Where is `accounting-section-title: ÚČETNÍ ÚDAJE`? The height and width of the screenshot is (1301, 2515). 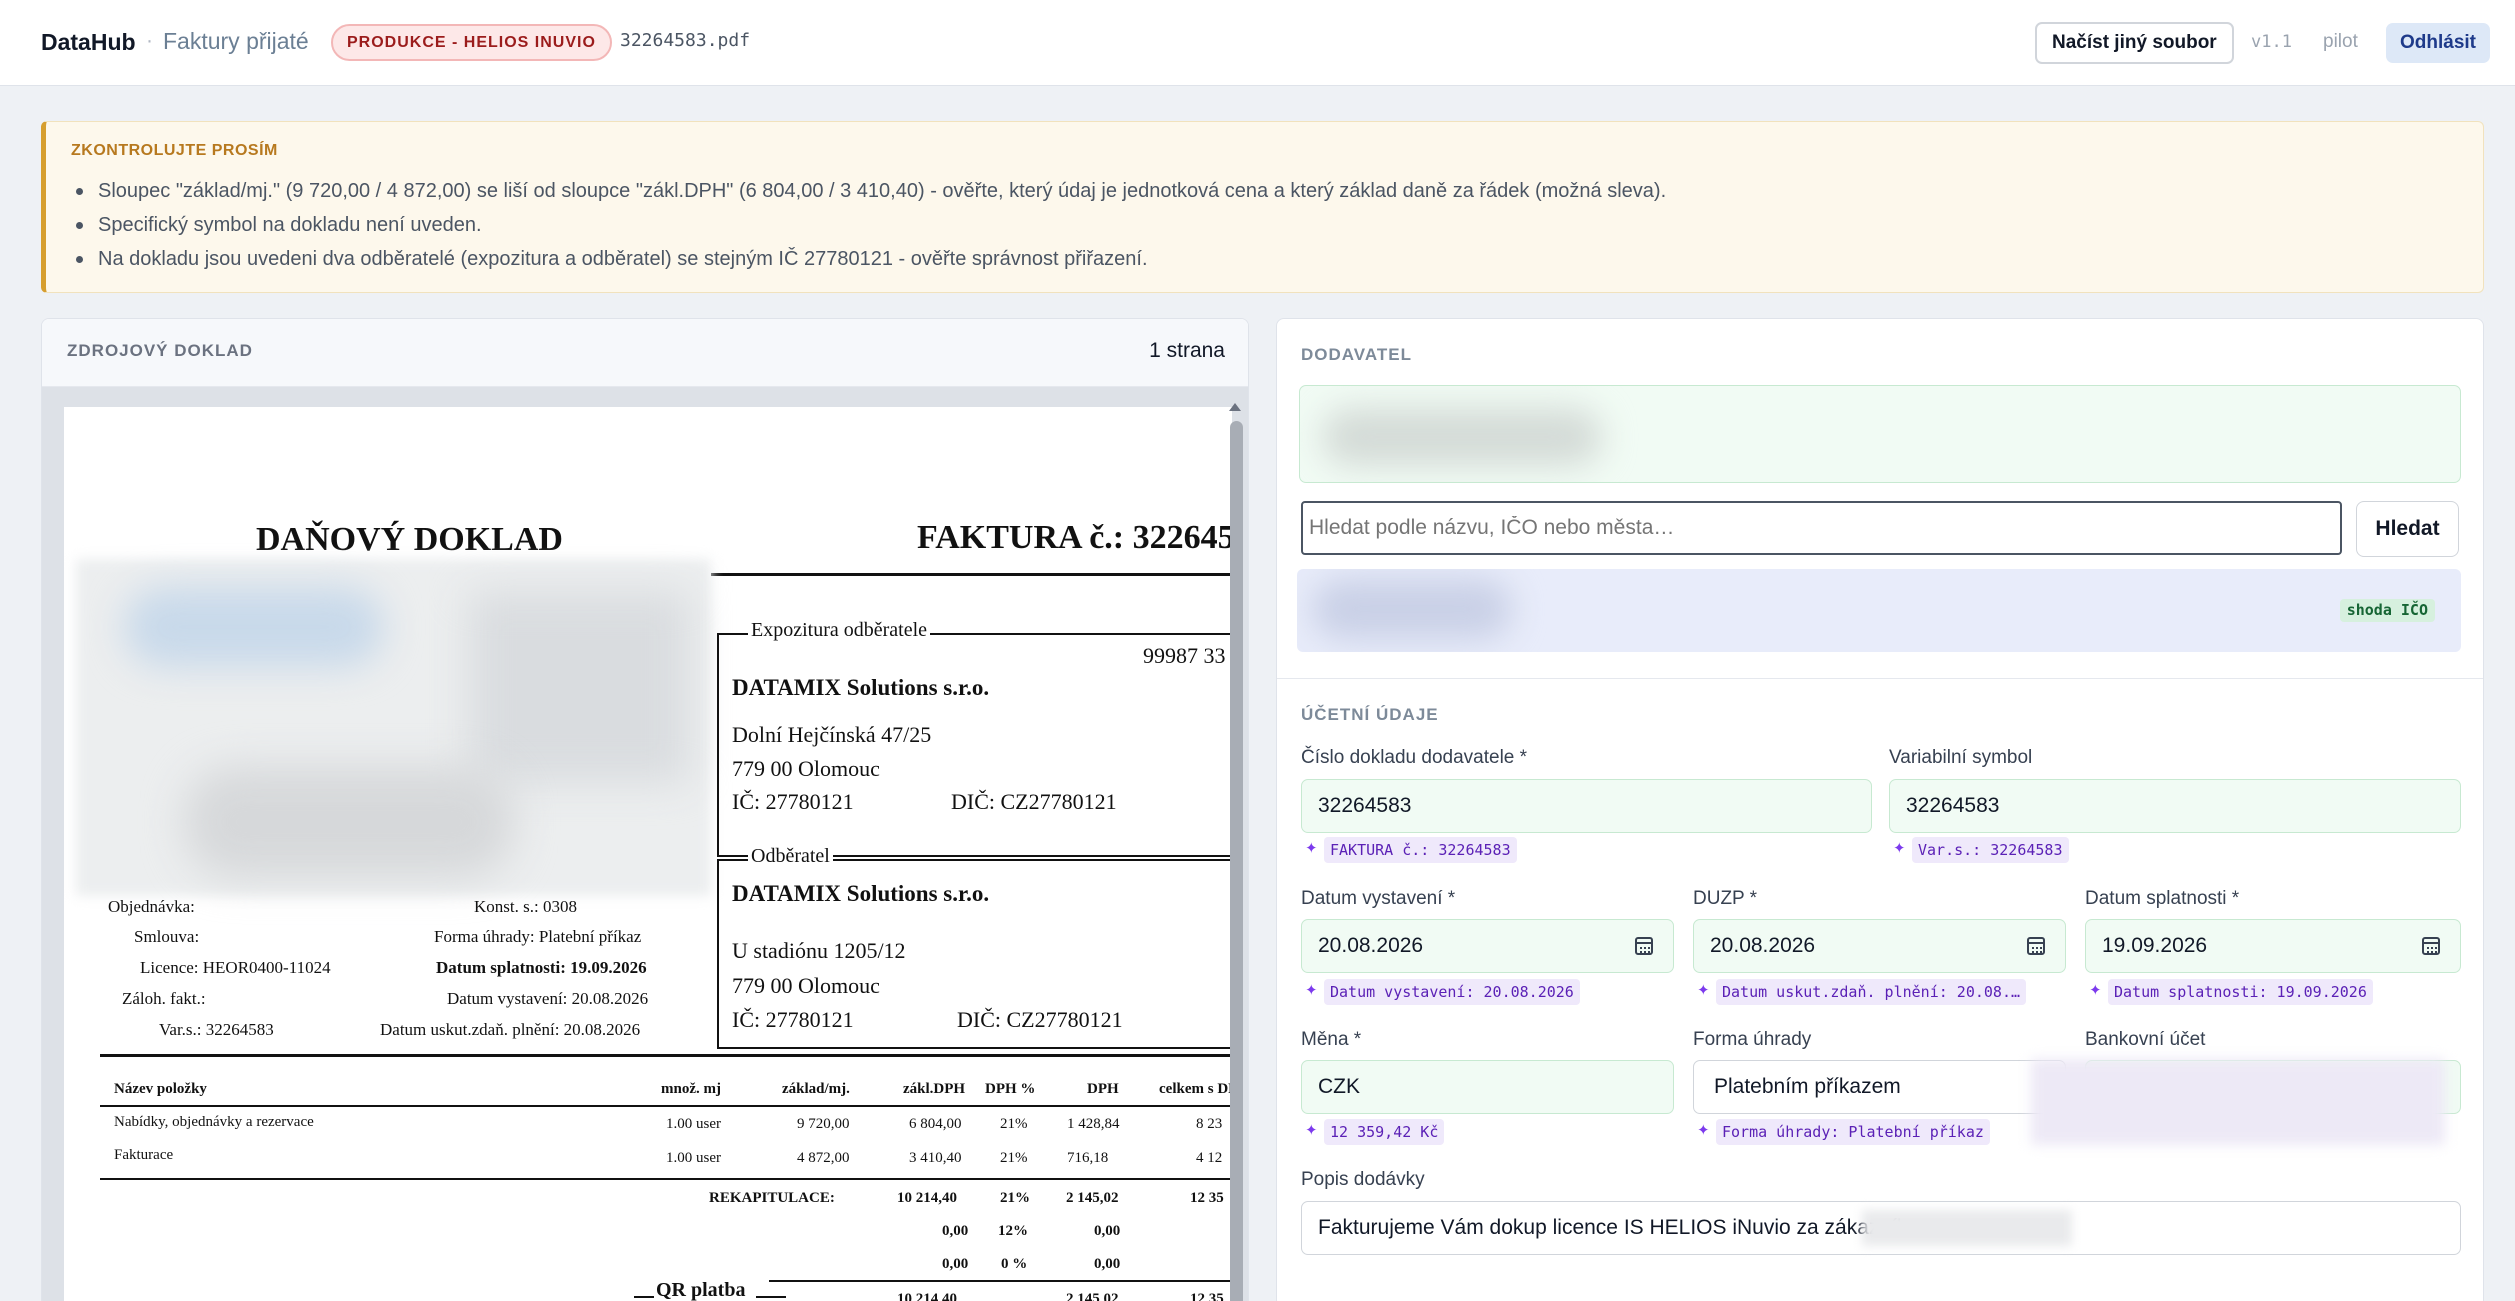
accounting-section-title: ÚČETNÍ ÚDAJE is located at coordinates (1370, 714).